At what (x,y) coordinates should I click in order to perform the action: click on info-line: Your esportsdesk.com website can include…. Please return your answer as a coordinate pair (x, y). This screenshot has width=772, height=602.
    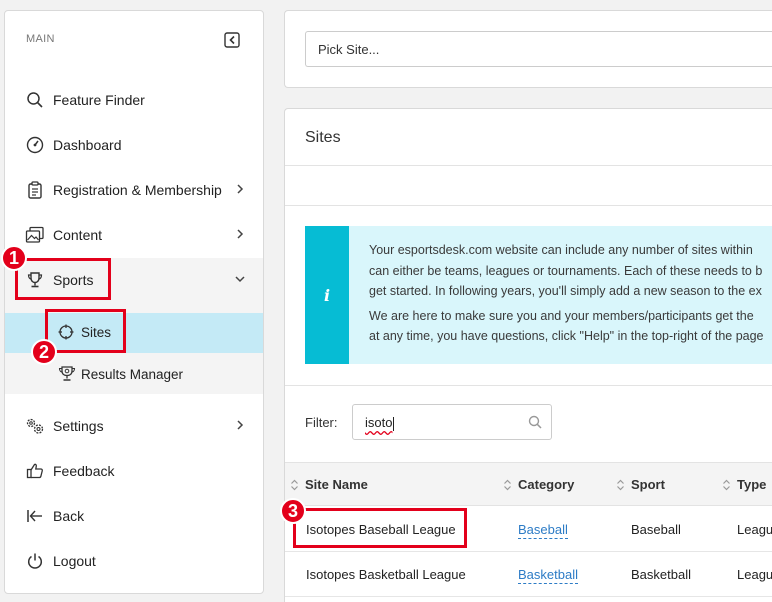
    Looking at the image, I should click on (561, 250).